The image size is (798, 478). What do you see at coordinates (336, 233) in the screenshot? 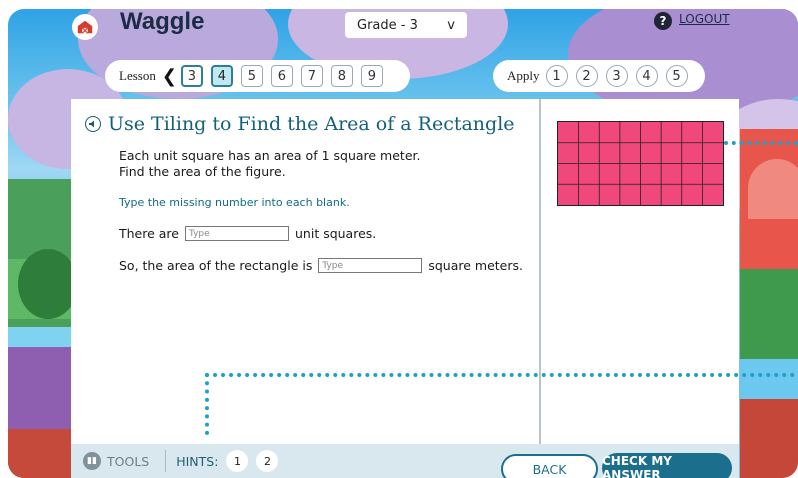
I see `answer-suffix: unit squares.` at bounding box center [336, 233].